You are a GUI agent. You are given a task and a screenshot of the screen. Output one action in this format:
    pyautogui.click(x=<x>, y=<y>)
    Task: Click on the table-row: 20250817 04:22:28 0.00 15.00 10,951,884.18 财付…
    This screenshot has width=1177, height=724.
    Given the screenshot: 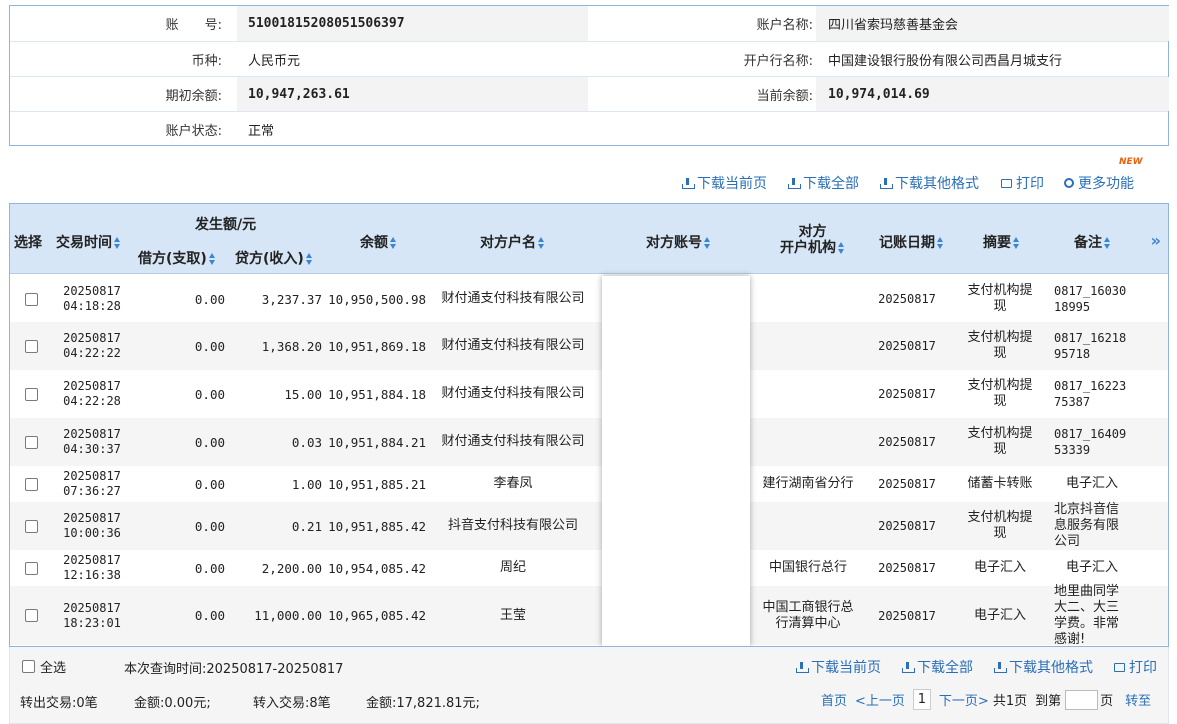 What is the action you would take?
    pyautogui.click(x=589, y=394)
    